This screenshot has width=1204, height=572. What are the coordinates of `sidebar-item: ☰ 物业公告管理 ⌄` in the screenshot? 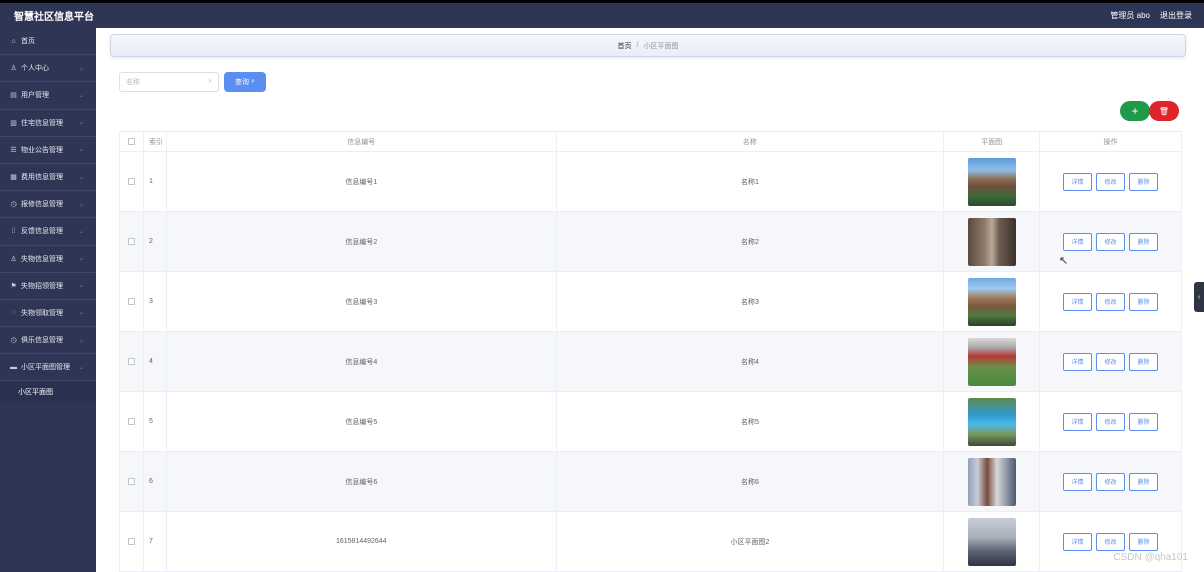 It's located at (48, 150).